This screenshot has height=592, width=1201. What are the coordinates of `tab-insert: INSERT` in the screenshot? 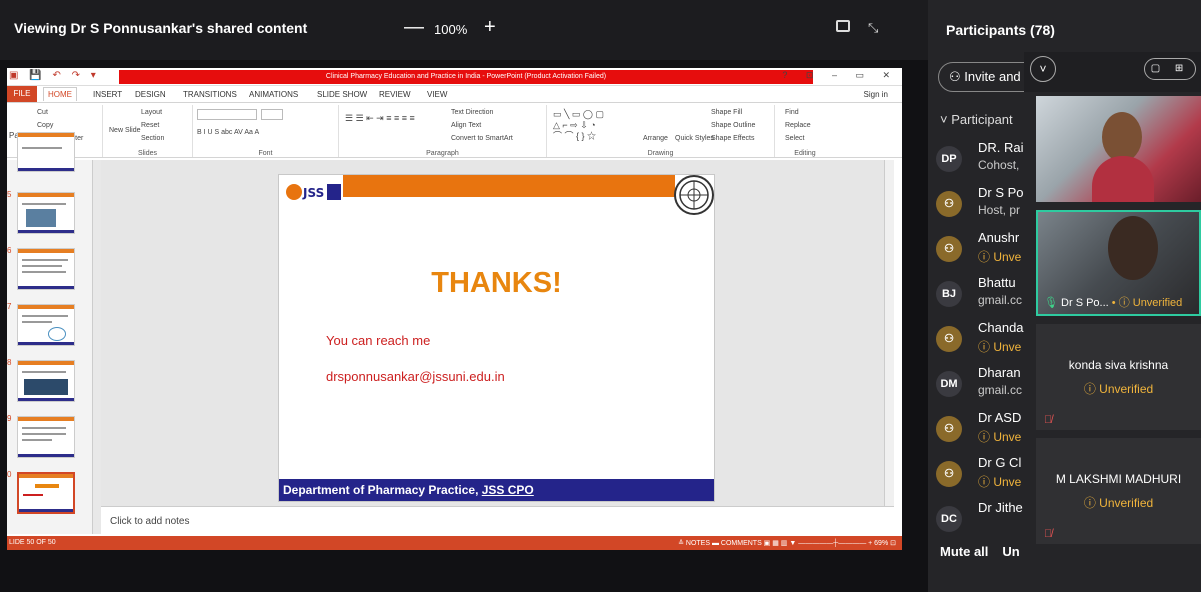 It's located at (107, 94).